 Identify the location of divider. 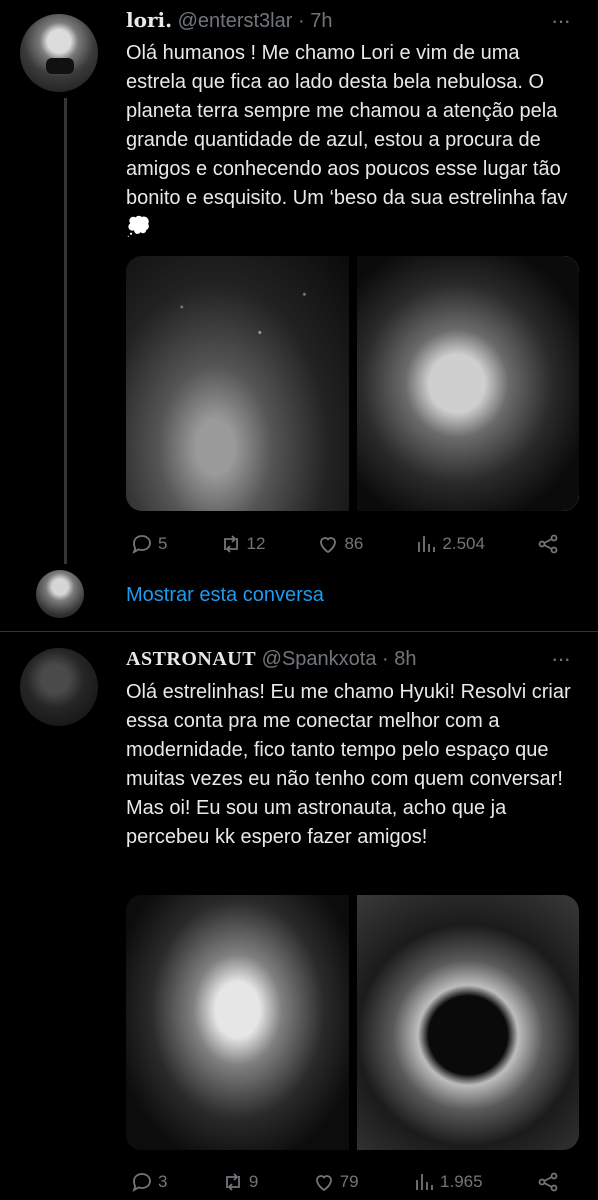
(299, 631).